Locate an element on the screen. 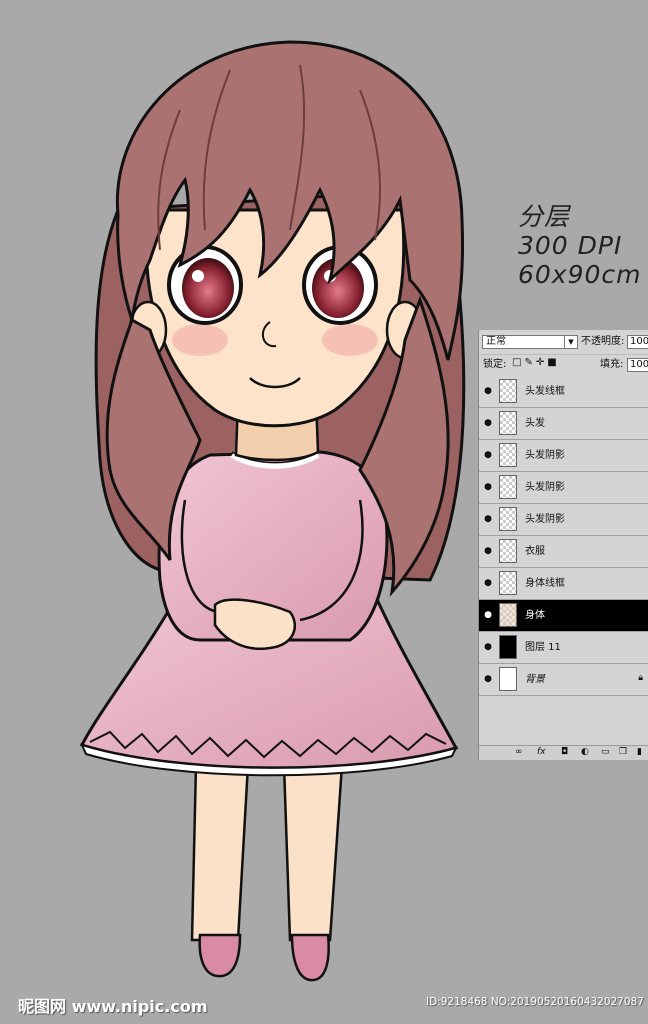 The image size is (648, 1024). layers-footer: ∞ fx ◘ ◐ ▭ ❐ ▮ is located at coordinates (563, 752).